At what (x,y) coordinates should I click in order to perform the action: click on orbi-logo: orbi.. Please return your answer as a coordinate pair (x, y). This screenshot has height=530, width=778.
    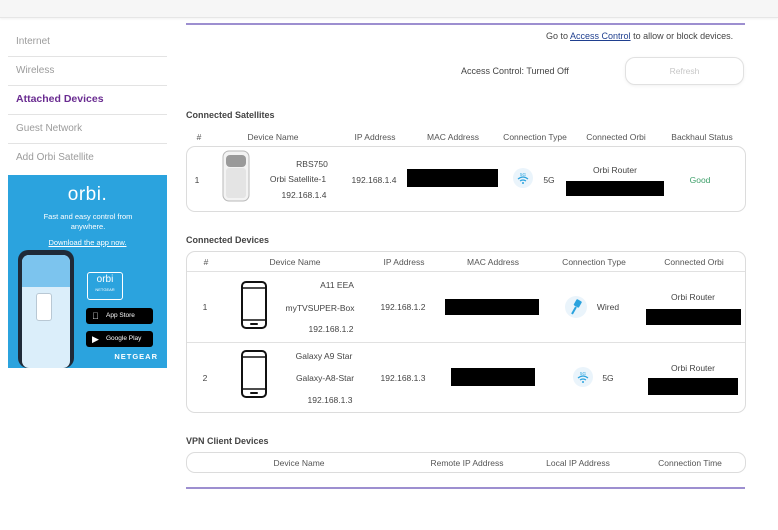
    Looking at the image, I should click on (87, 194).